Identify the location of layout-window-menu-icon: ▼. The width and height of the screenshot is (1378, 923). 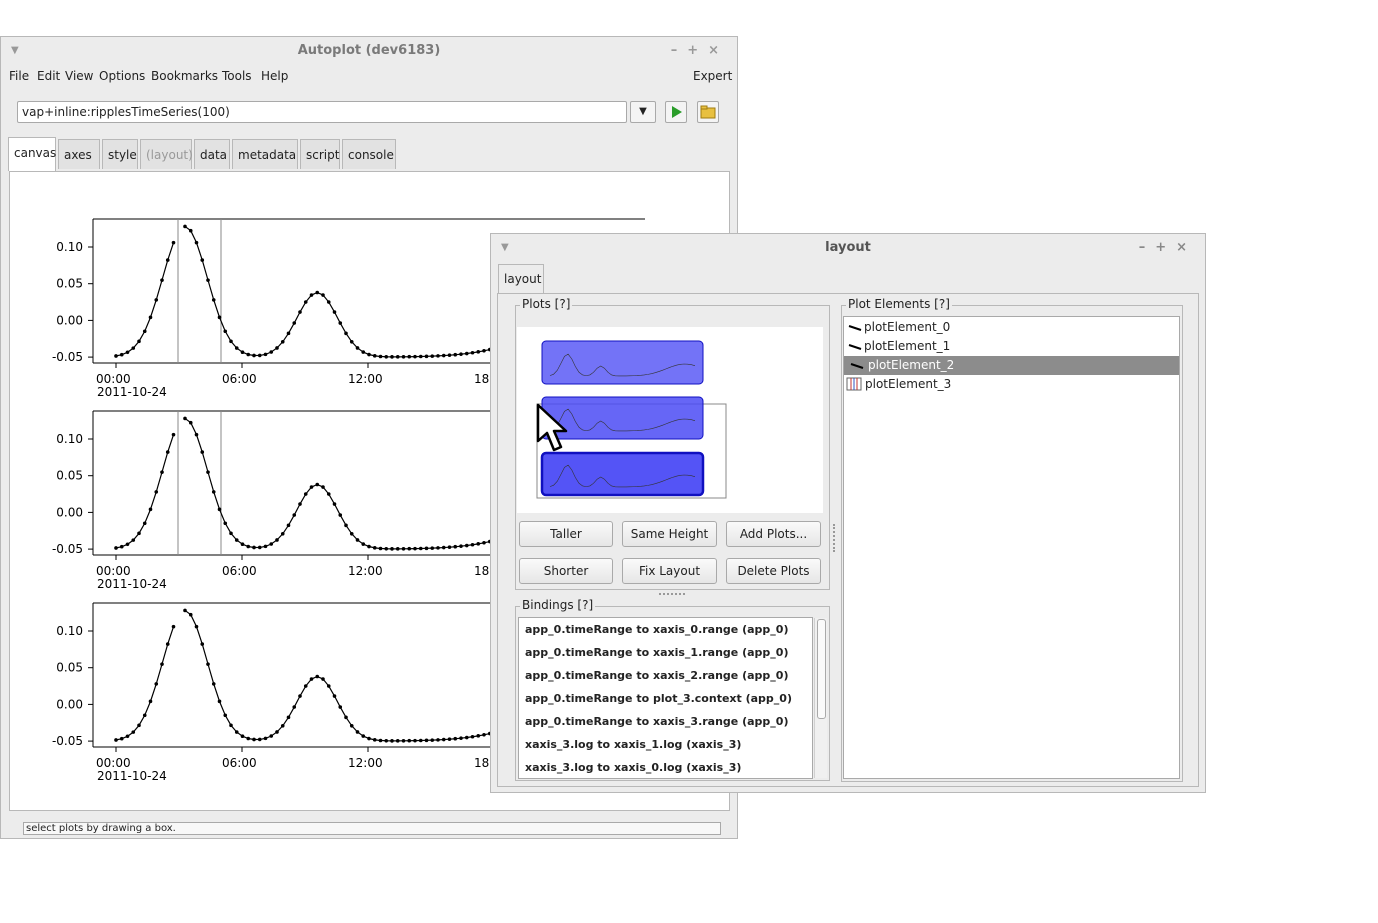
(505, 248).